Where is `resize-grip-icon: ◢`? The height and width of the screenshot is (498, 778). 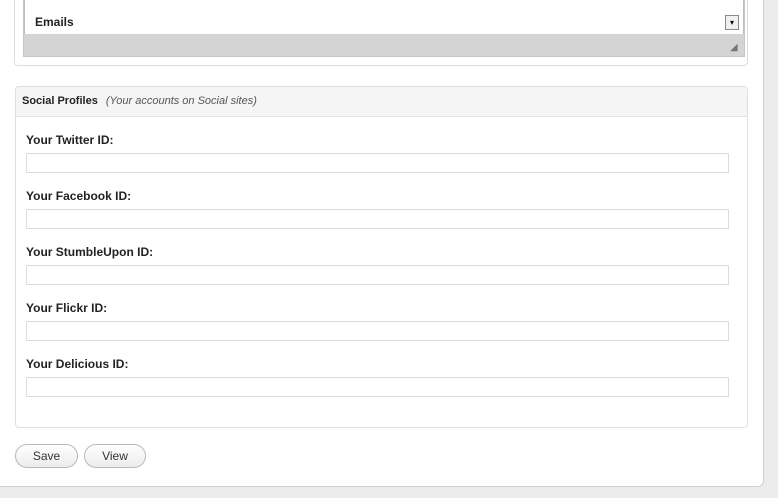
resize-grip-icon: ◢ is located at coordinates (735, 48).